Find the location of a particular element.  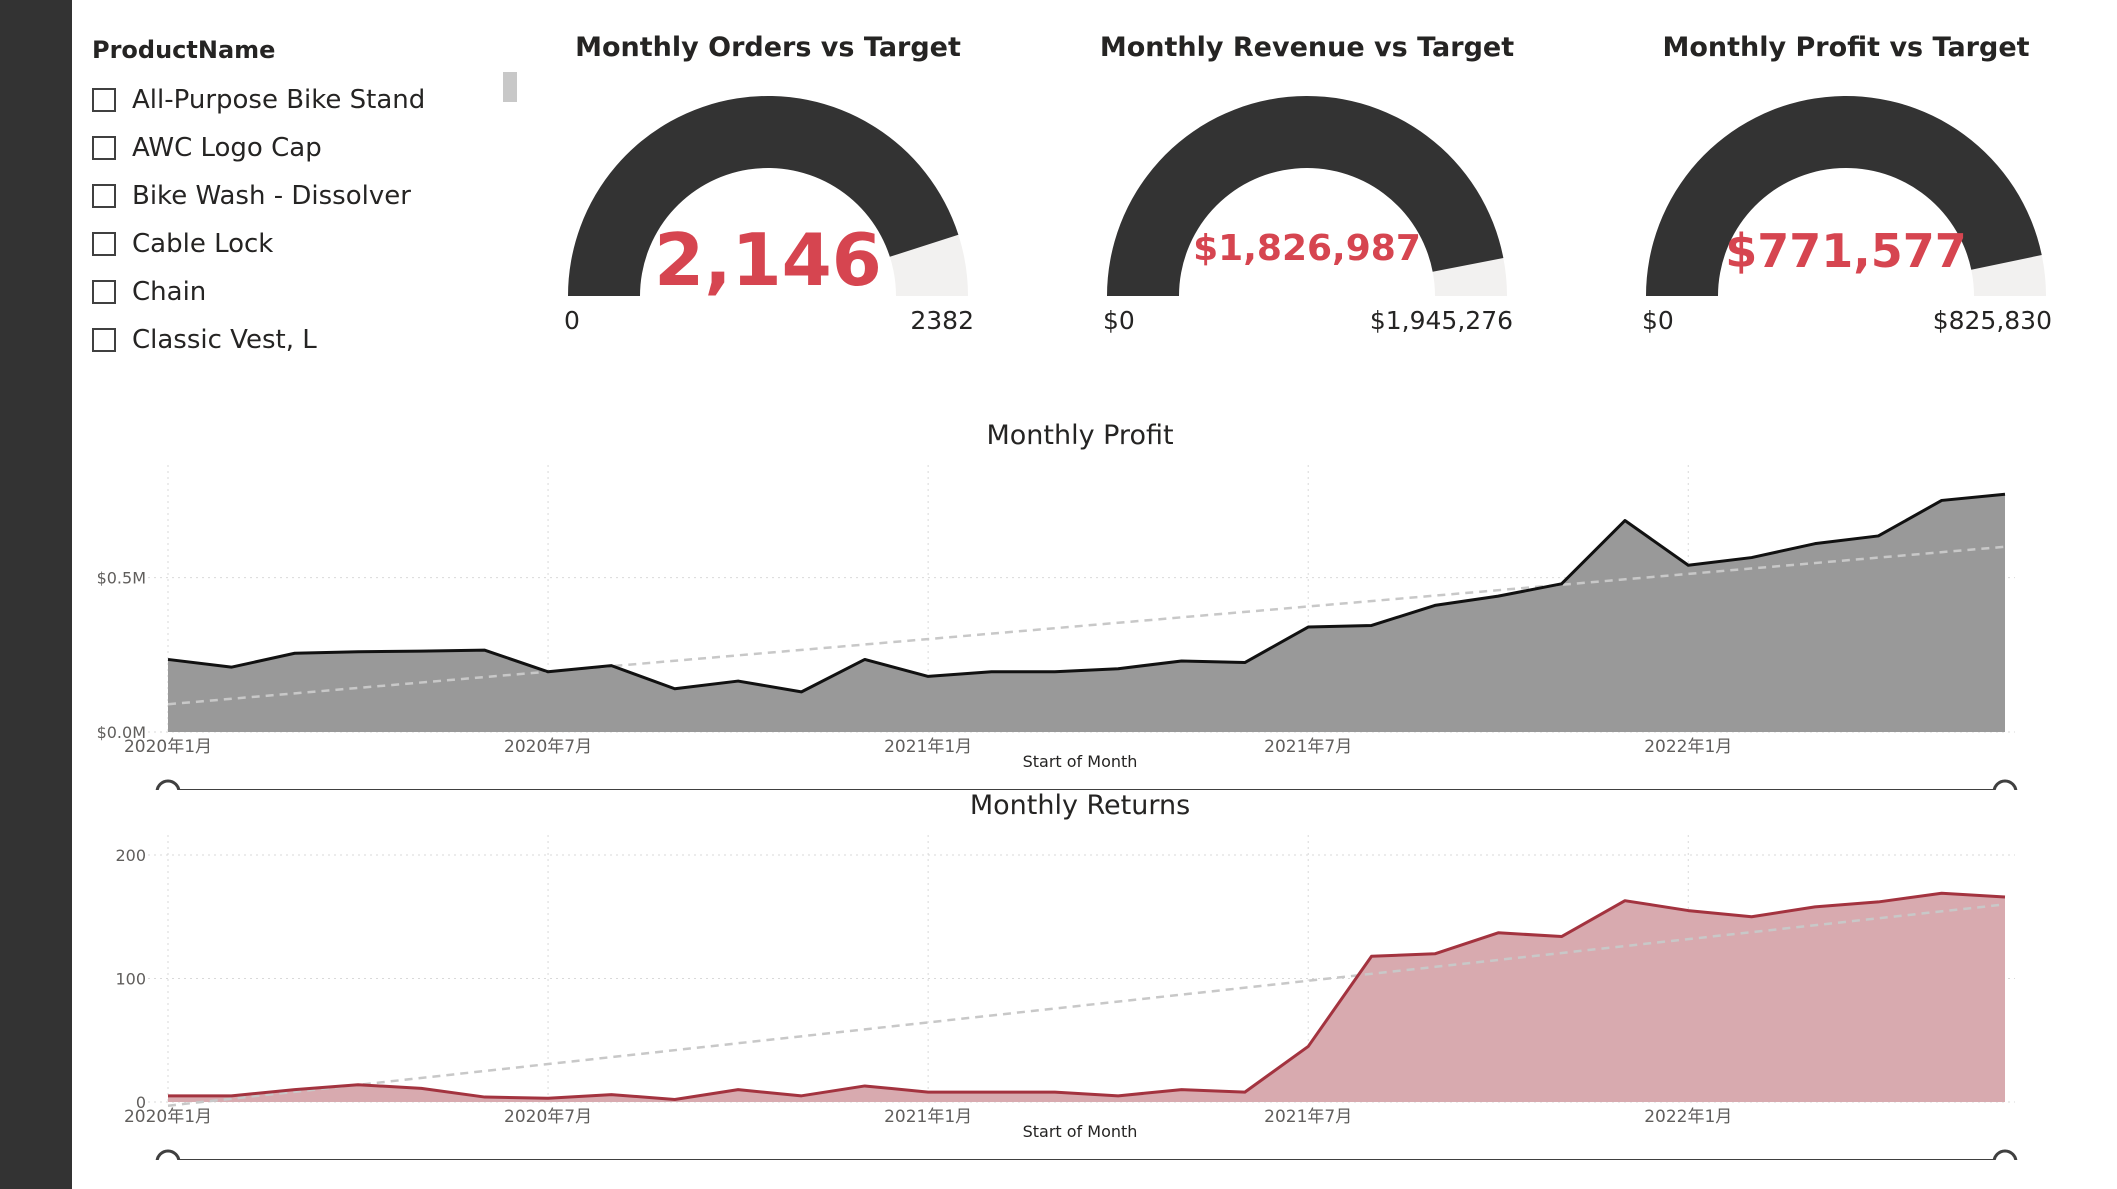

slicer-item: Bike Wash - Dissolver is located at coordinates (292, 196).